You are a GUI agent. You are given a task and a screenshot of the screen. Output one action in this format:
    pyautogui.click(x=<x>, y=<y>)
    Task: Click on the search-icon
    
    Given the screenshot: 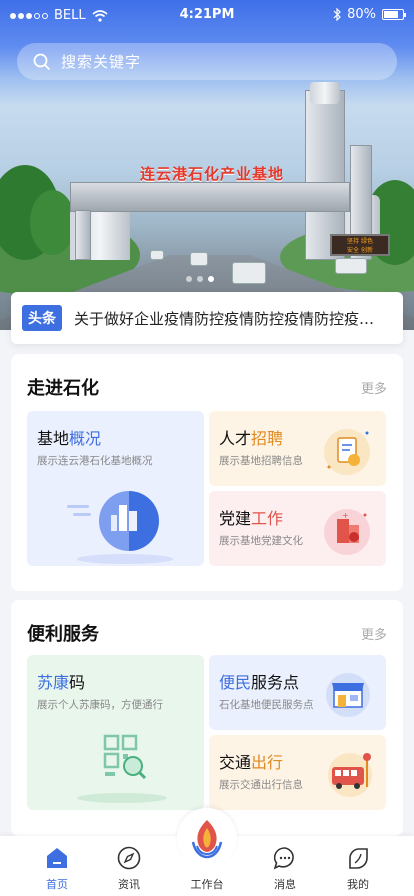 What is the action you would take?
    pyautogui.click(x=42, y=61)
    